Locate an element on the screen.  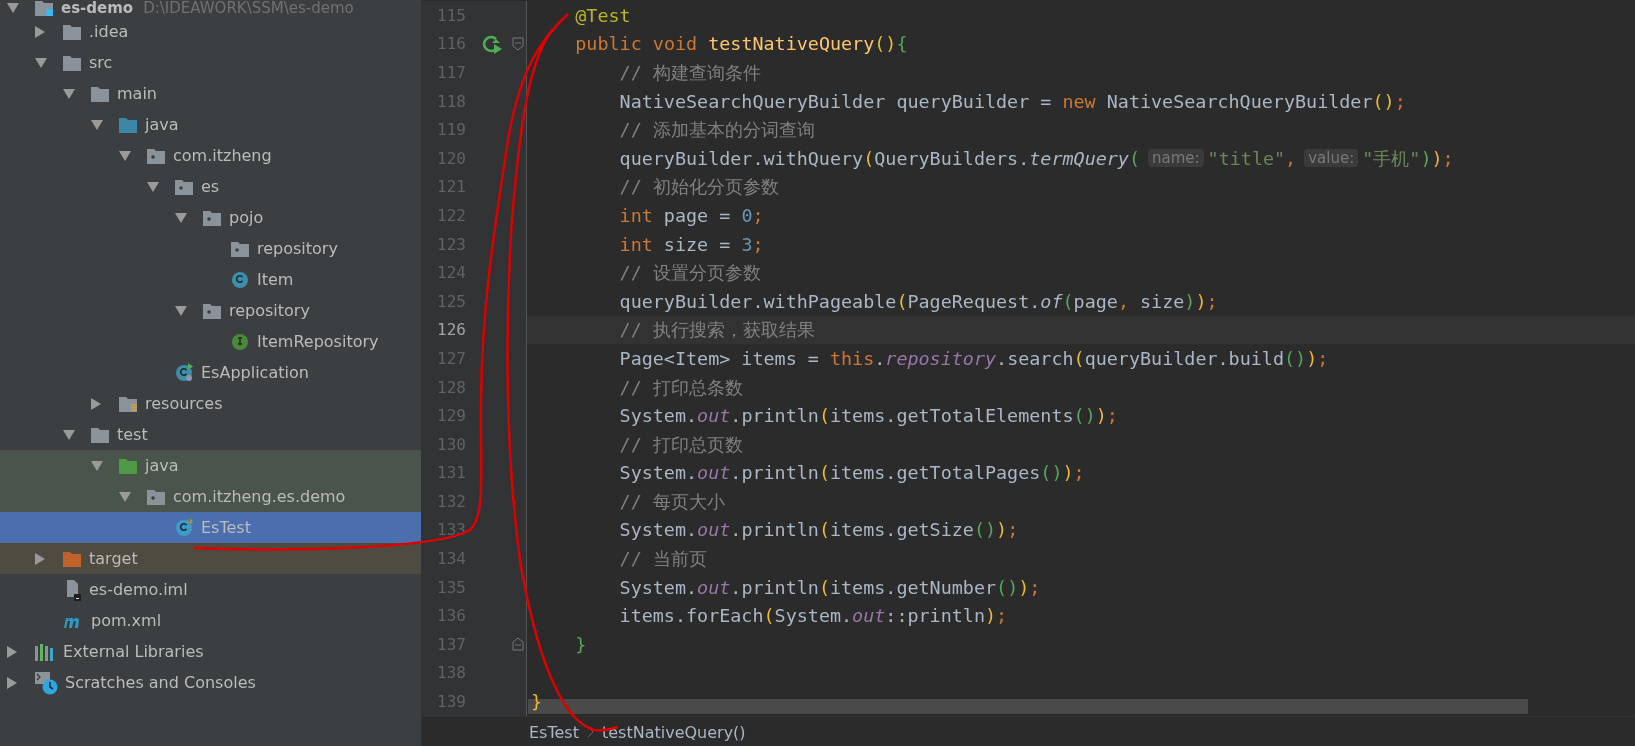
tree-item: main is located at coordinates (210, 93).